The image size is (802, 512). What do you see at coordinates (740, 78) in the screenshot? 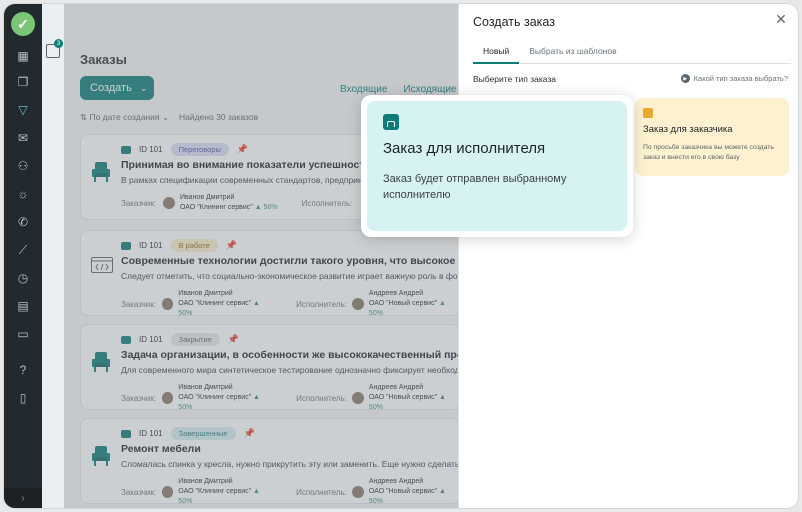
I see `help-link-label: Какой тип заказа выбрать?` at bounding box center [740, 78].